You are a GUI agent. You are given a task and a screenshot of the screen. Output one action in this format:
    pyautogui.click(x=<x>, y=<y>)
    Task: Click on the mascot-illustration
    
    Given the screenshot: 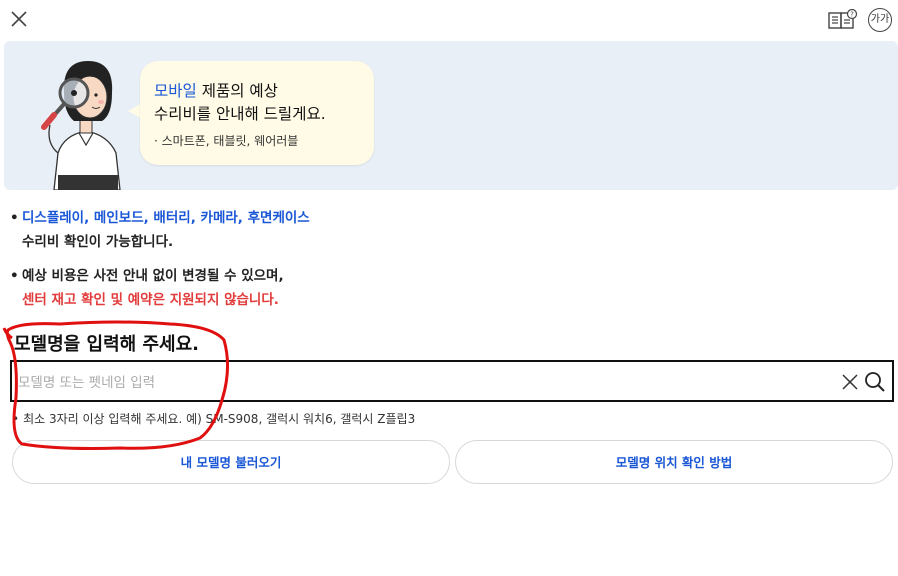 What is the action you would take?
    pyautogui.click(x=81, y=125)
    